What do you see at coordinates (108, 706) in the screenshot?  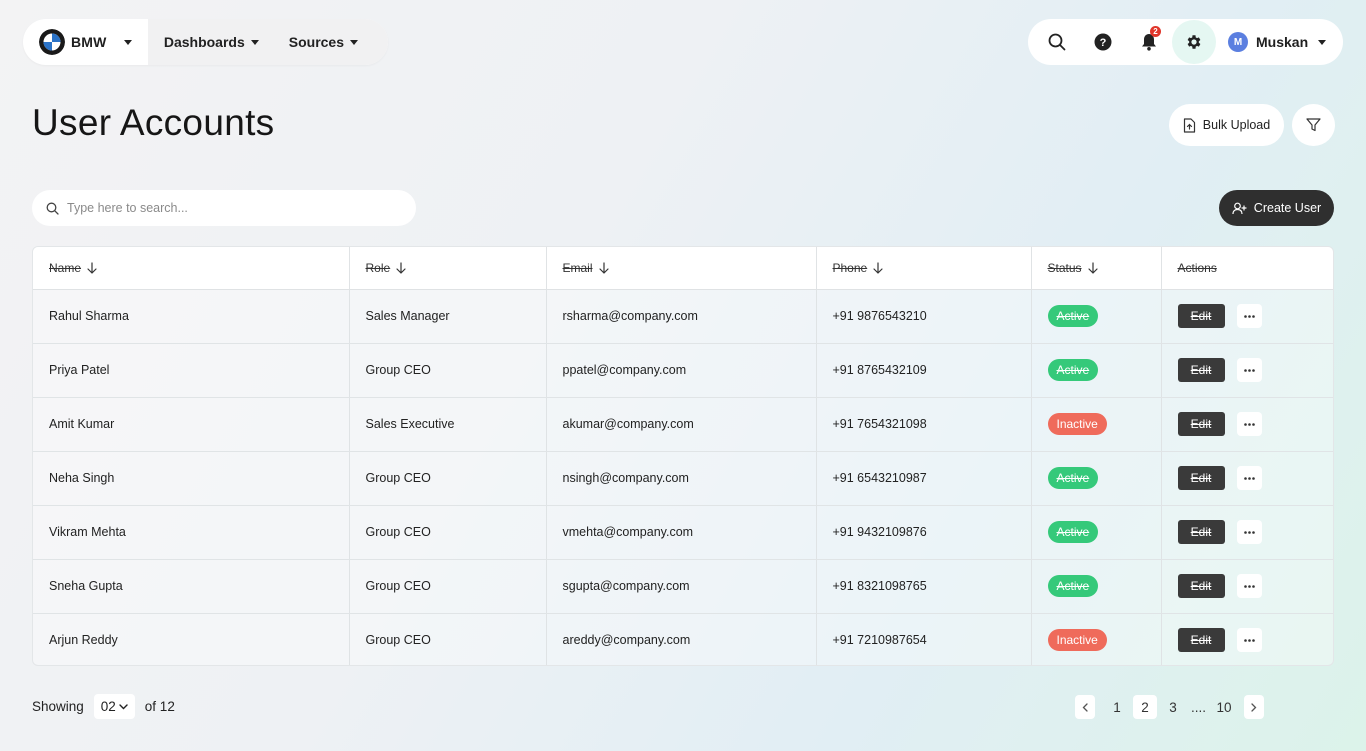 I see `per-page-value: 02` at bounding box center [108, 706].